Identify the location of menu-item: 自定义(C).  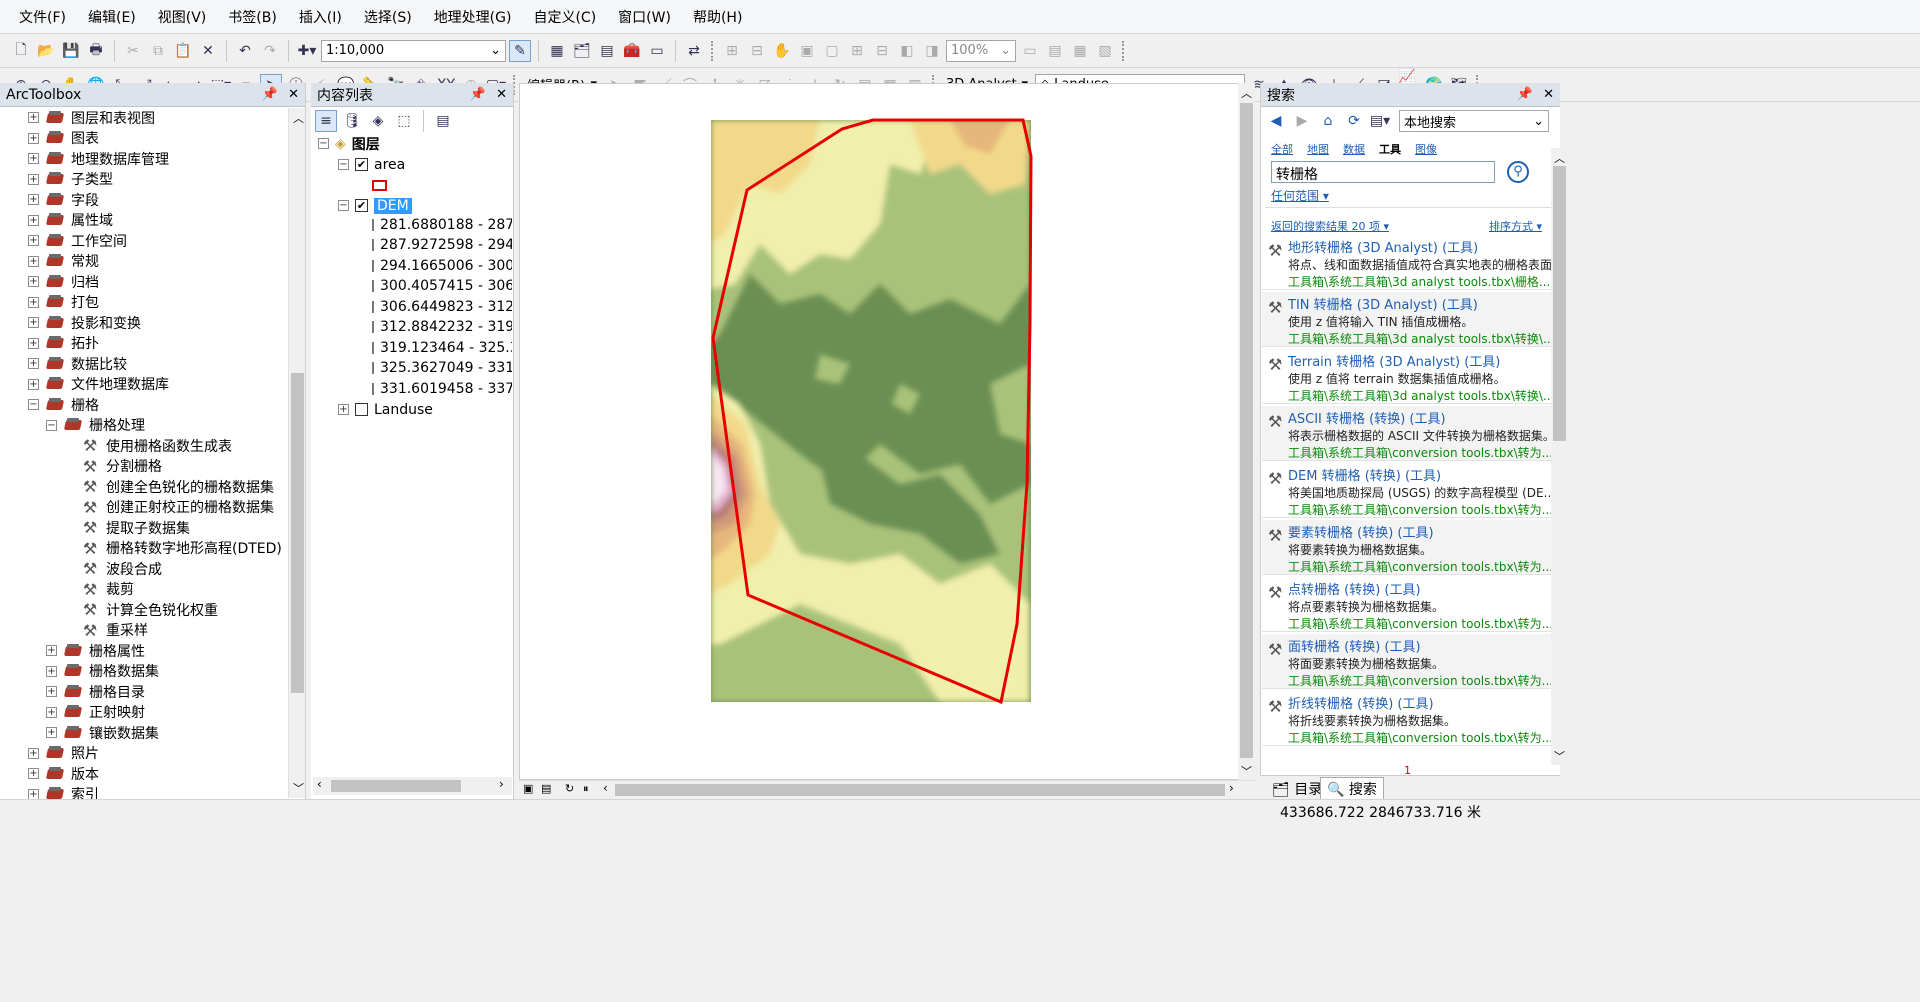
(564, 17).